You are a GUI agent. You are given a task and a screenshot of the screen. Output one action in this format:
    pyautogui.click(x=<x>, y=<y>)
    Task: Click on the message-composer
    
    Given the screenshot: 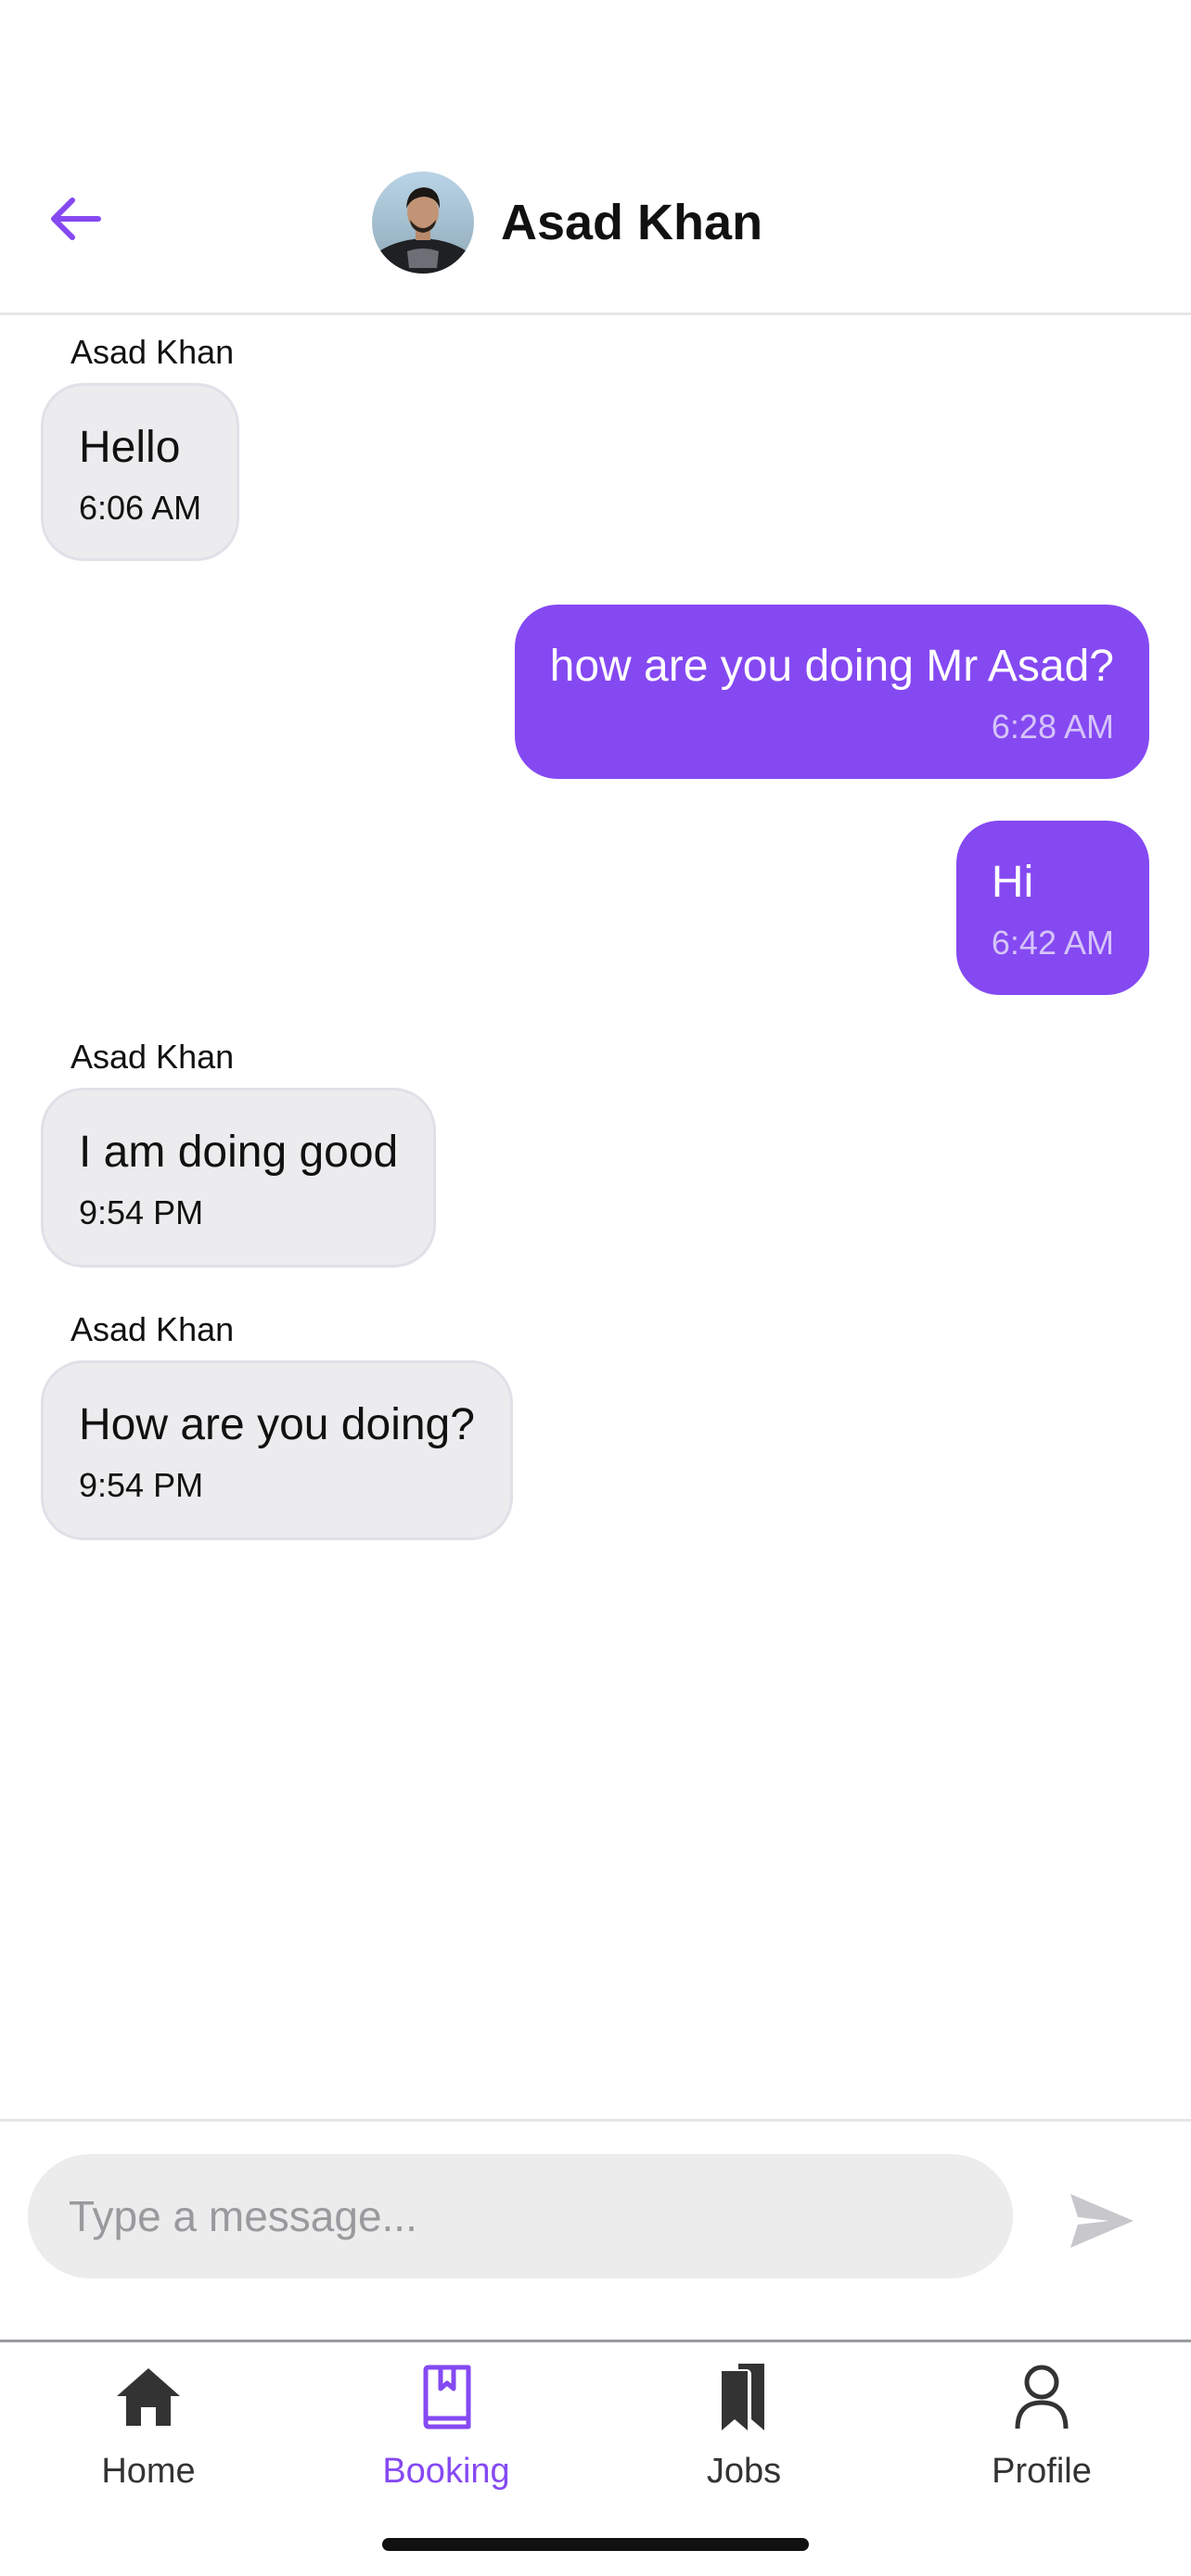 What is the action you would take?
    pyautogui.click(x=595, y=2231)
    